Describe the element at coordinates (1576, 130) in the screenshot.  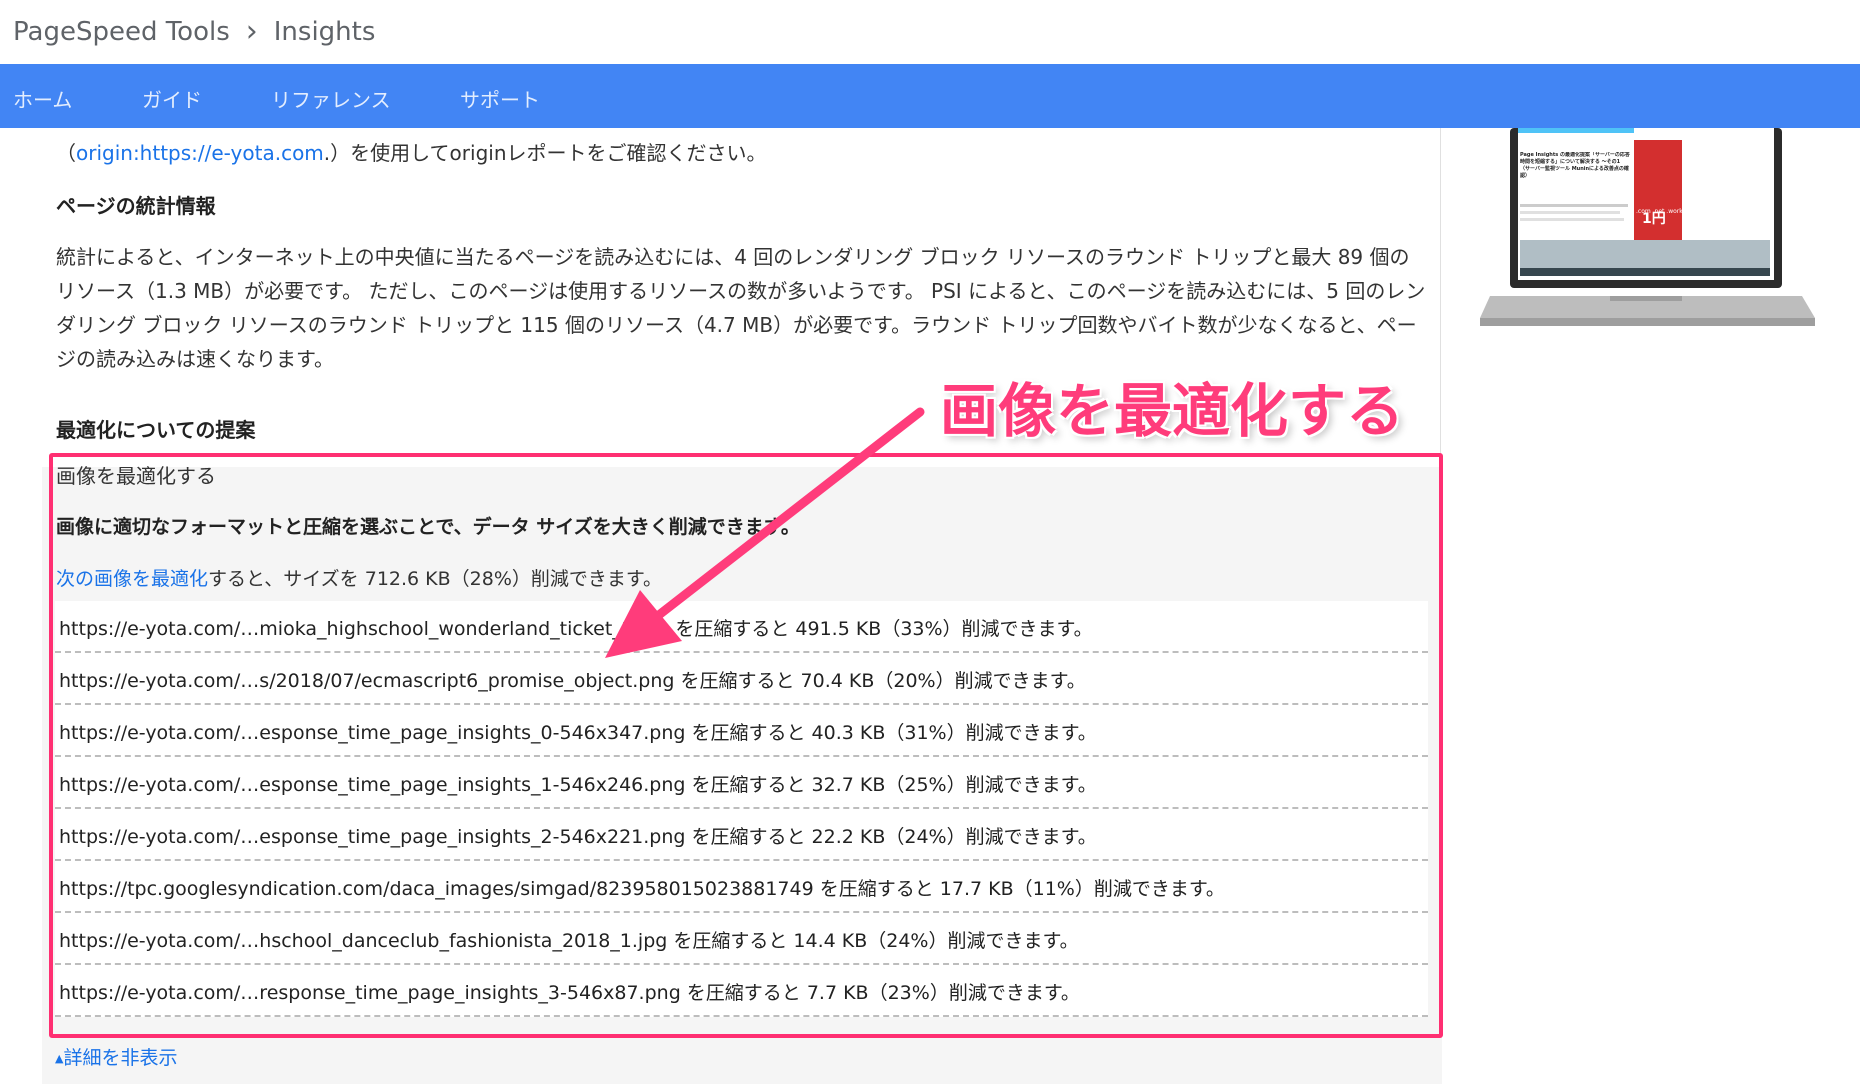
I see `preview-header-stripe` at that location.